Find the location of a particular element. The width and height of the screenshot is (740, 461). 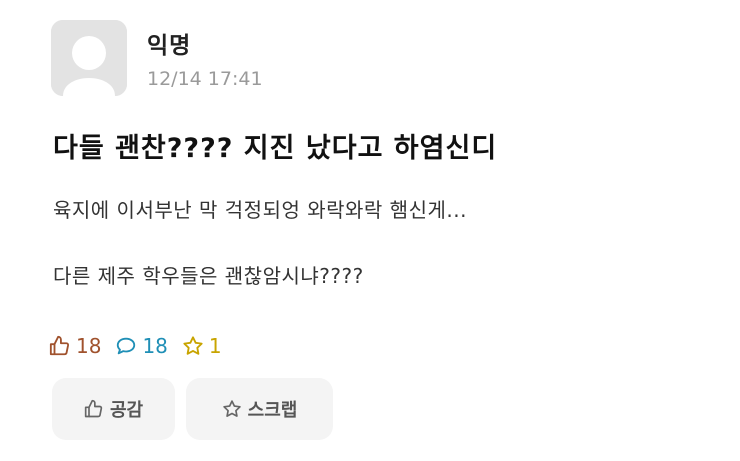

like-button-label: 공감 is located at coordinates (126, 410).